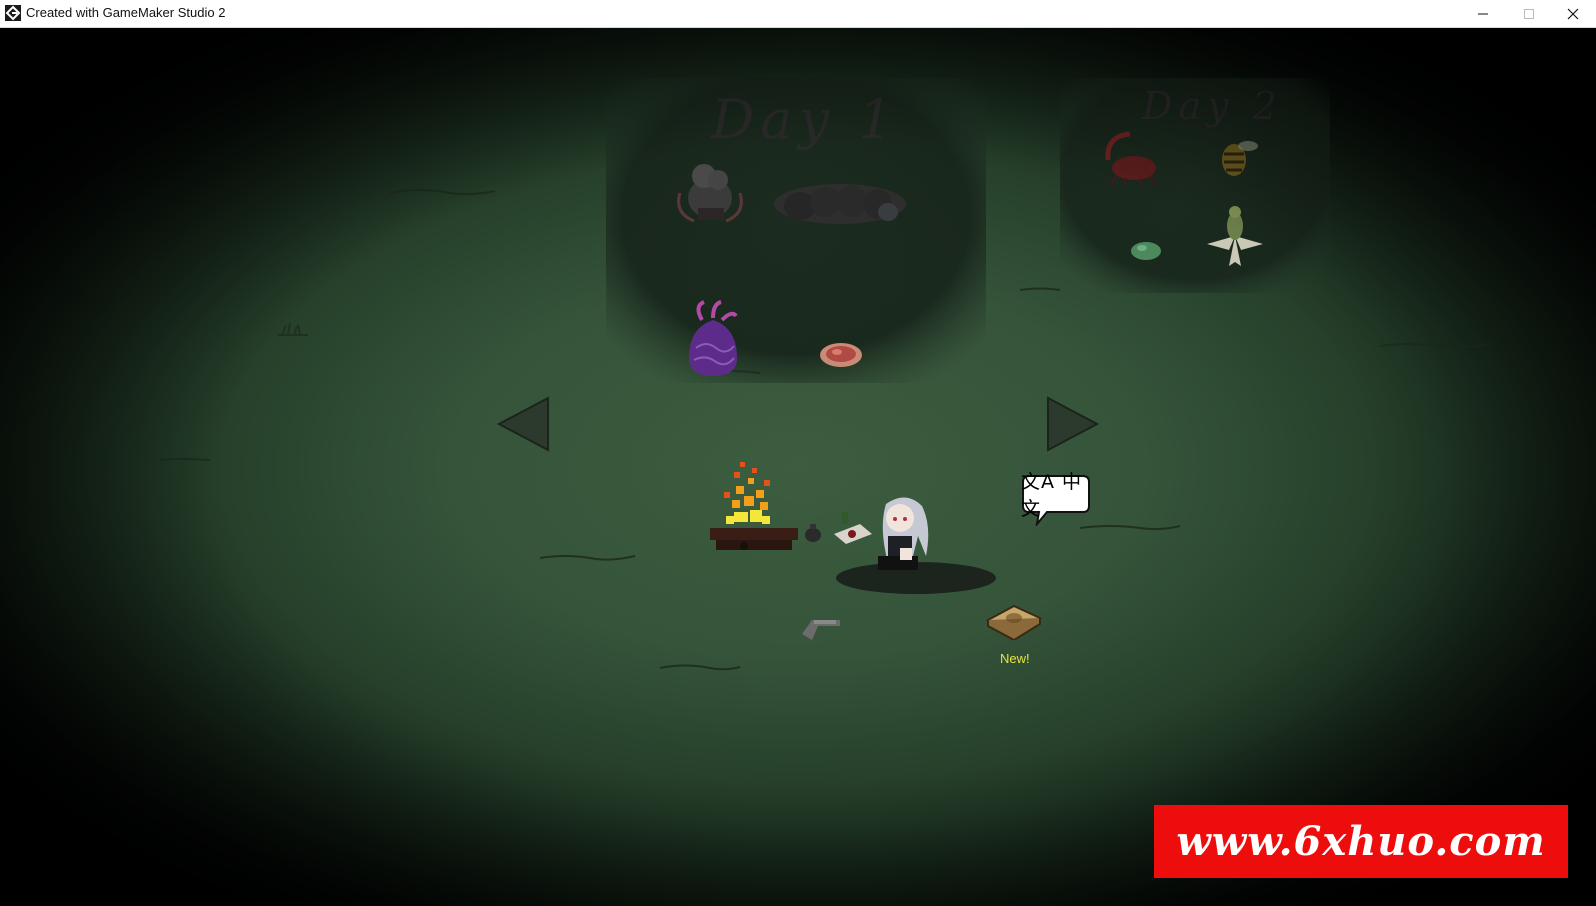 The width and height of the screenshot is (1596, 906). I want to click on minimize-icon, so click(1483, 13).